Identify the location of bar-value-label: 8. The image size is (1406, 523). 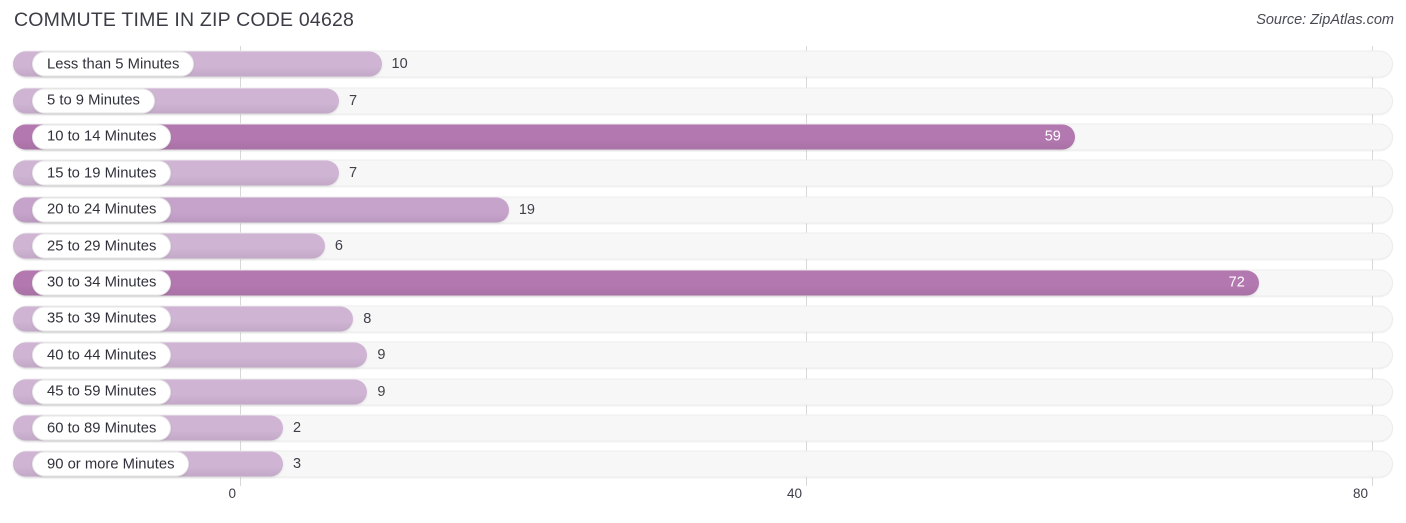
(367, 318).